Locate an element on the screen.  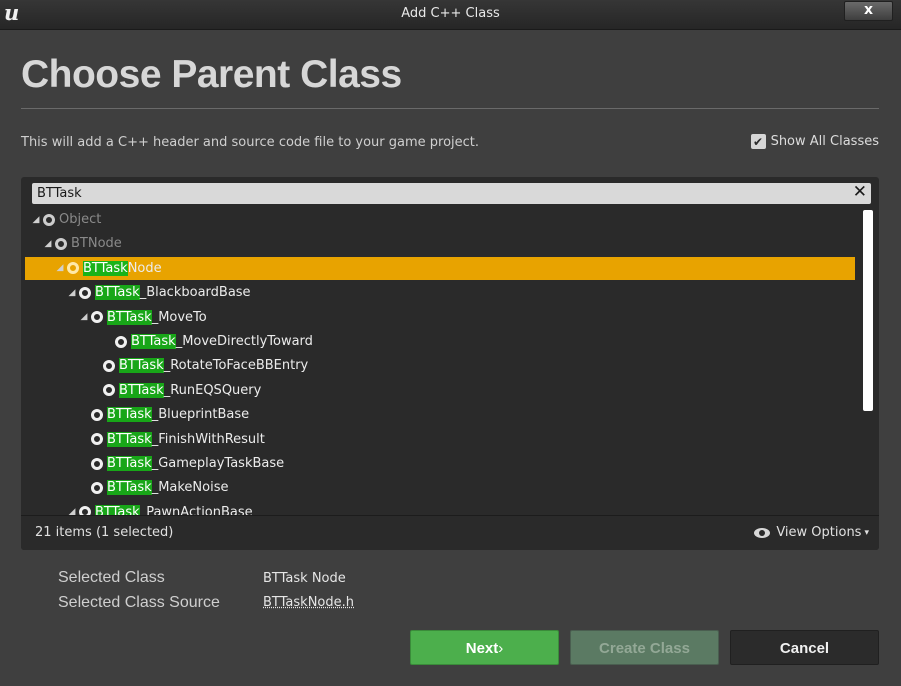
selected-class-source-link: BTTaskNode.h is located at coordinates (308, 602).